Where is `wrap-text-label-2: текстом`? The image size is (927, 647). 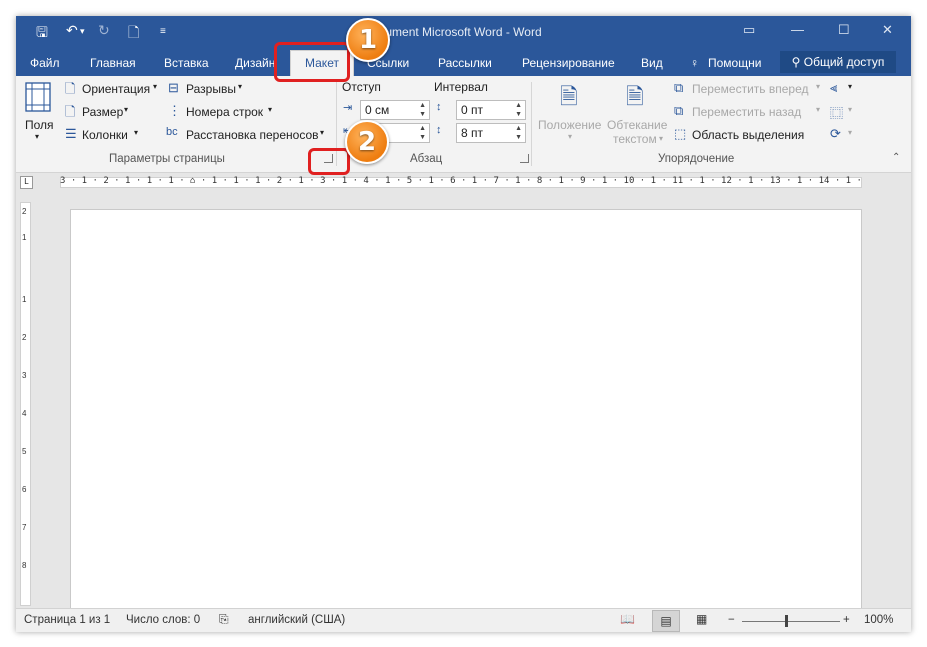 wrap-text-label-2: текстом is located at coordinates (635, 139).